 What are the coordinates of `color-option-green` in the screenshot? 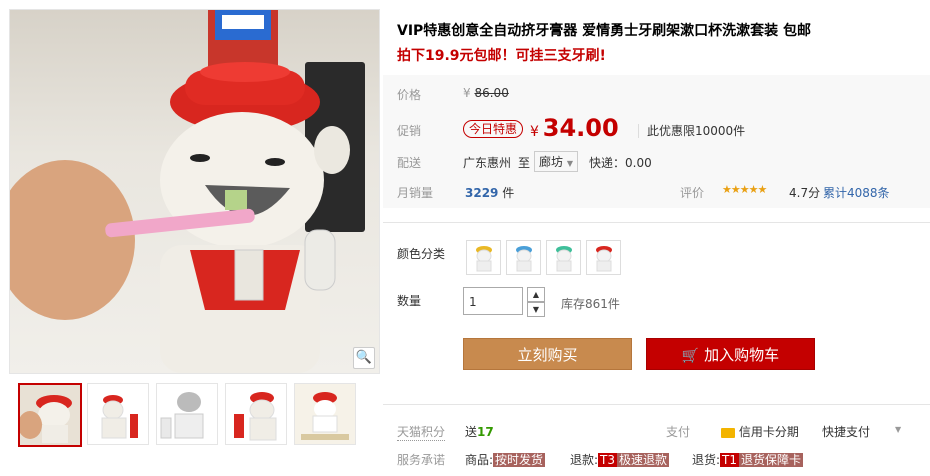 It's located at (563, 257).